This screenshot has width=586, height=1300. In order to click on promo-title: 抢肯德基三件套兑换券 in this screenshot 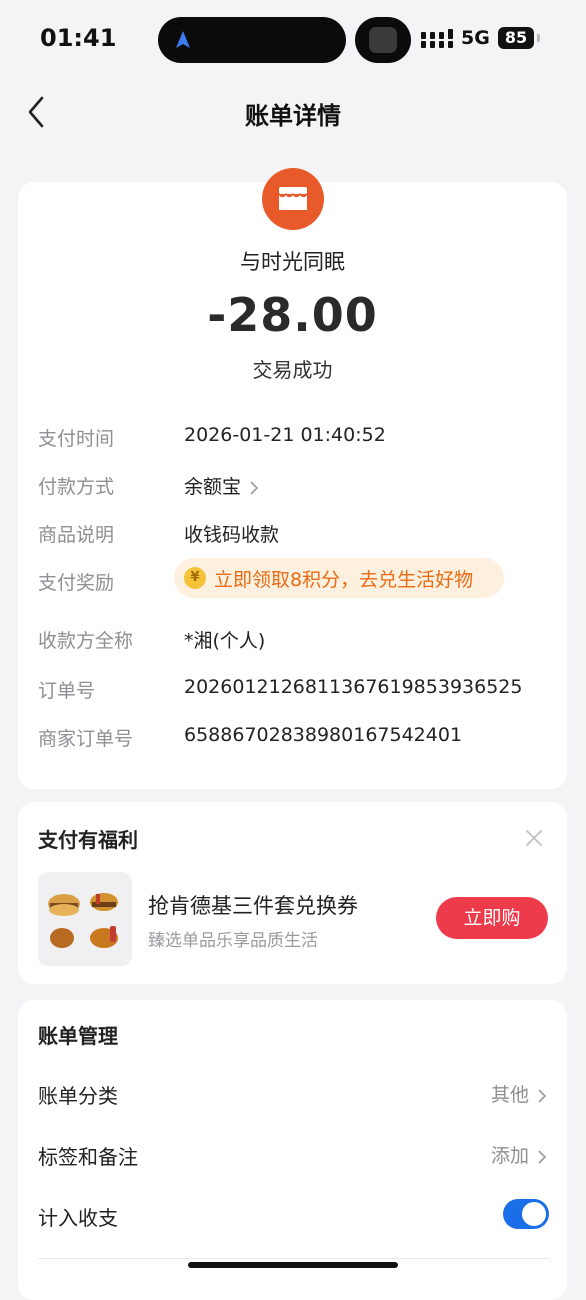, I will do `click(253, 906)`.